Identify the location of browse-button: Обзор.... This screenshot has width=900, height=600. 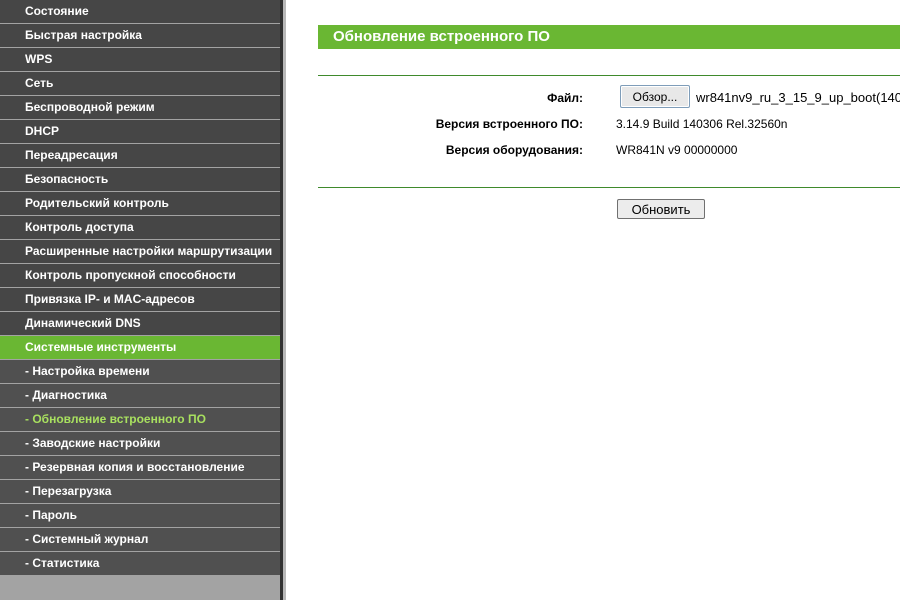
(655, 96).